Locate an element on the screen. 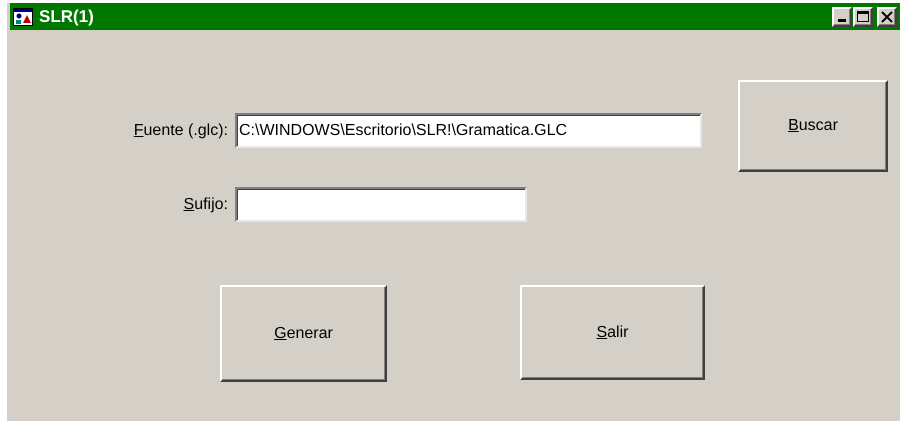 This screenshot has height=421, width=906. app-icon is located at coordinates (23, 17).